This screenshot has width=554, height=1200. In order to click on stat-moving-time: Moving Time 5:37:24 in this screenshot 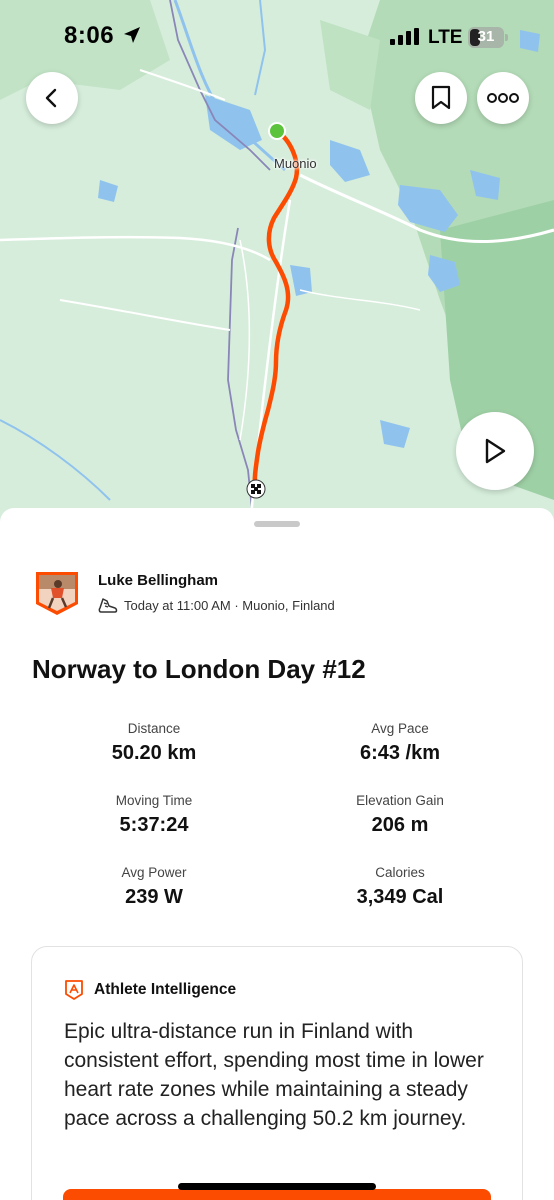, I will do `click(154, 815)`.